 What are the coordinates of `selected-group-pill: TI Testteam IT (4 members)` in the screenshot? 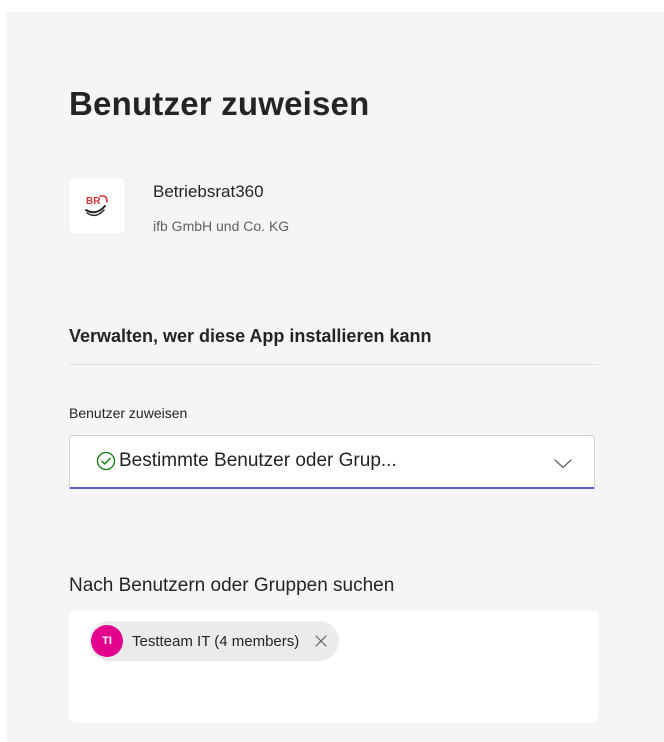 It's located at (214, 641).